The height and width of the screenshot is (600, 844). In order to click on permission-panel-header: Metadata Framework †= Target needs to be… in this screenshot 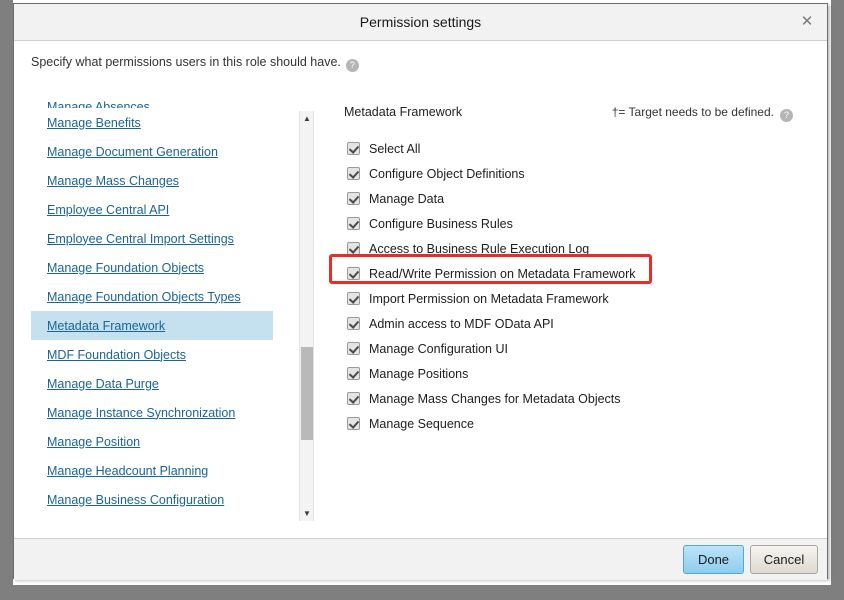, I will do `click(573, 114)`.